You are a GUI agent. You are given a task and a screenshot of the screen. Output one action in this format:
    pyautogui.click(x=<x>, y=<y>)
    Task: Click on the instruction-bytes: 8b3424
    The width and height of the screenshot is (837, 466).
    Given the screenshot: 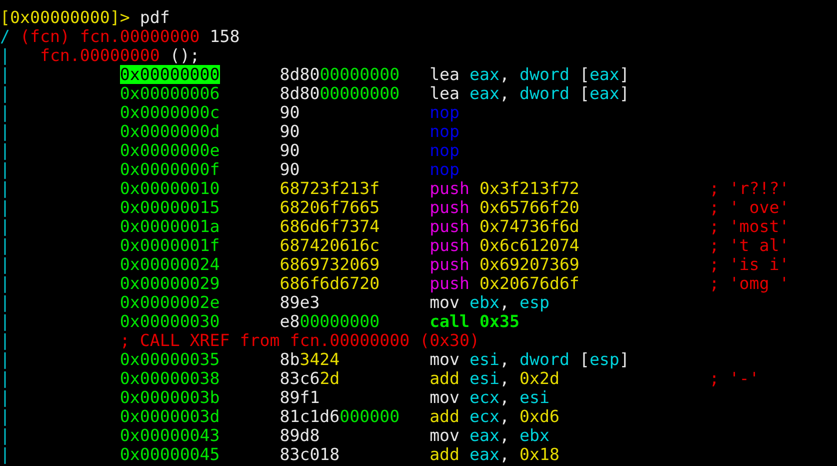 What is the action you would take?
    pyautogui.click(x=310, y=359)
    